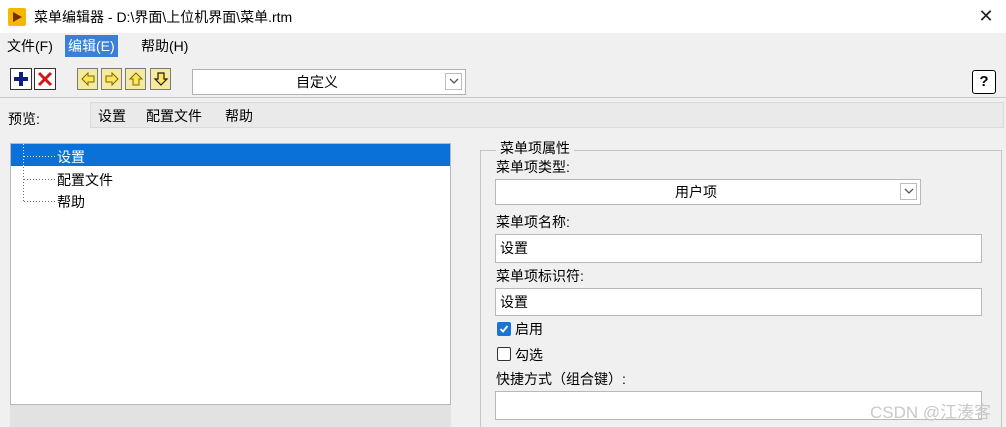 The width and height of the screenshot is (1006, 427). What do you see at coordinates (17, 17) in the screenshot?
I see `app-icon` at bounding box center [17, 17].